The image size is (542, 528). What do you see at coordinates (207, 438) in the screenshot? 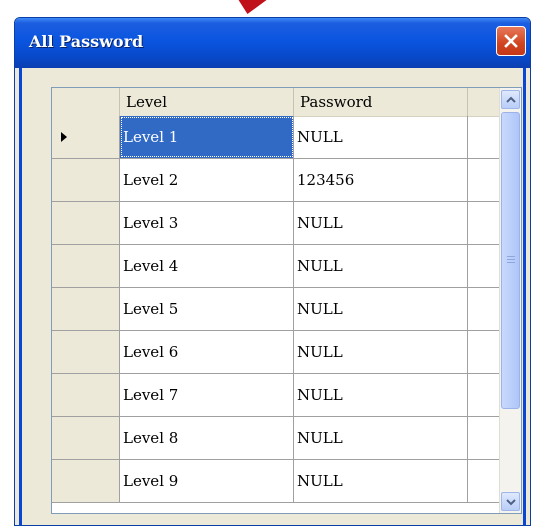
I see `level-cell: Level 8` at bounding box center [207, 438].